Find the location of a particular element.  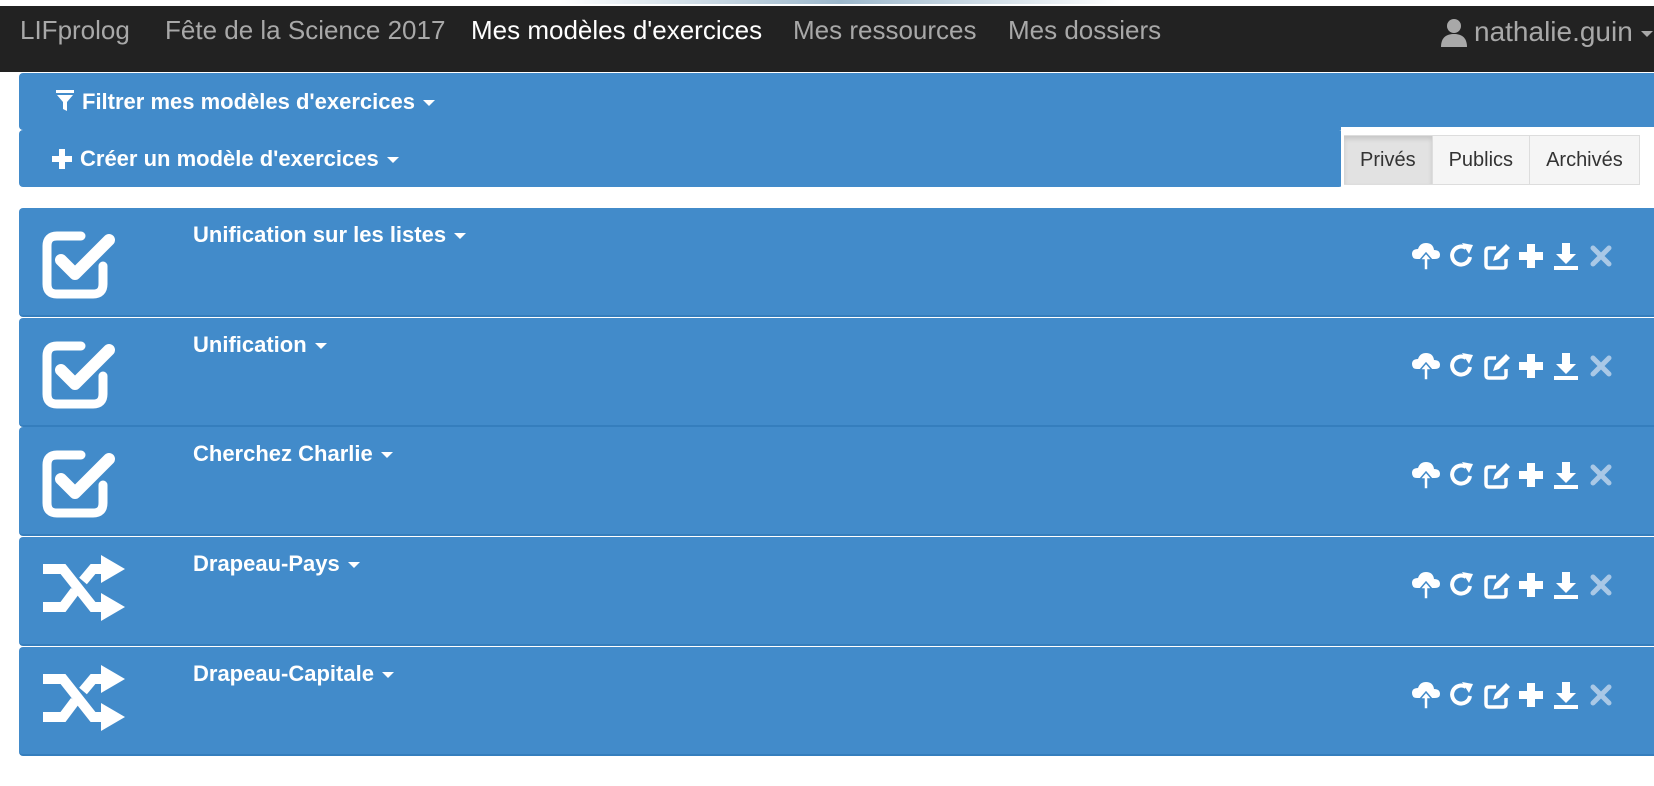

user-icon is located at coordinates (1454, 33).